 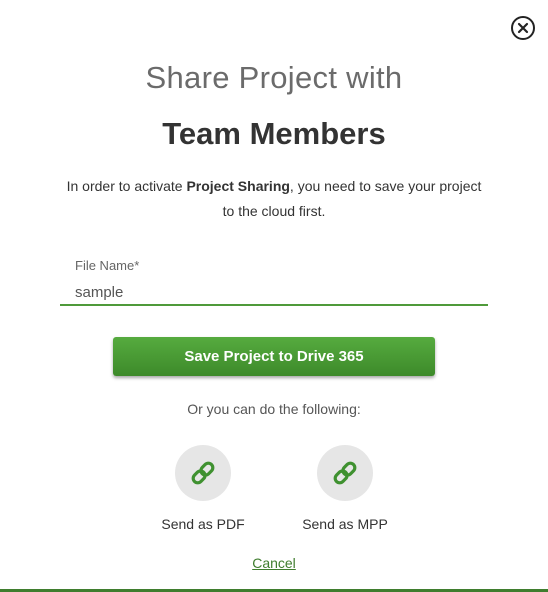 I want to click on send-as-mpp-icon-circle, so click(x=345, y=473).